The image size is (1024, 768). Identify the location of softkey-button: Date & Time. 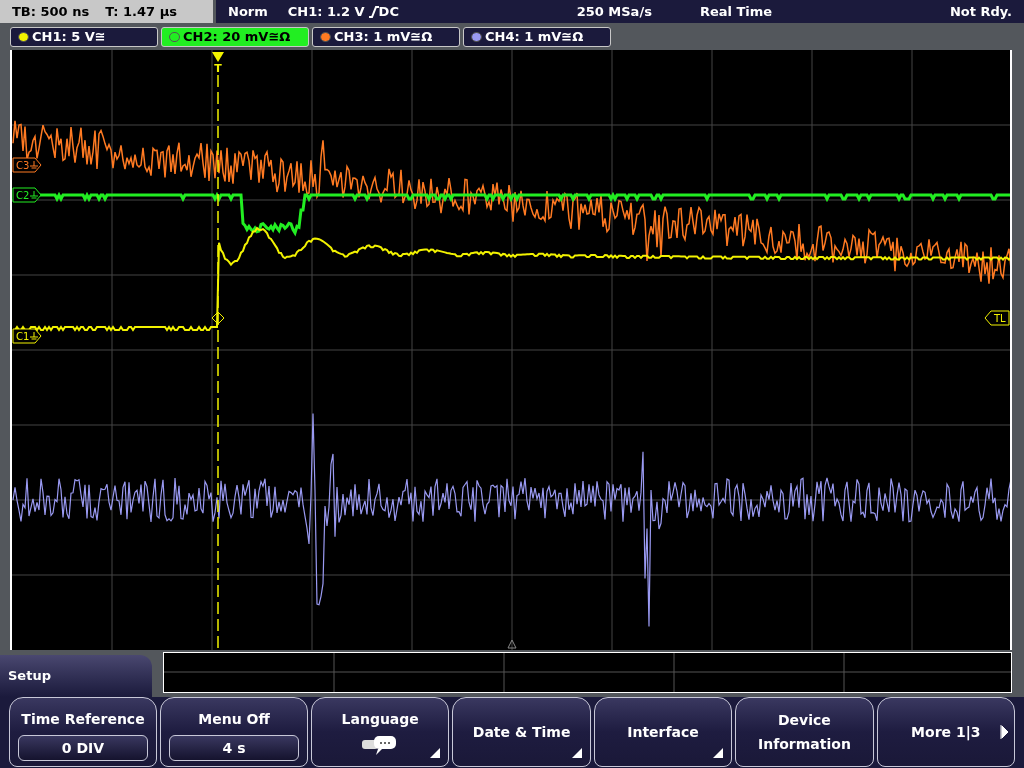
(521, 732).